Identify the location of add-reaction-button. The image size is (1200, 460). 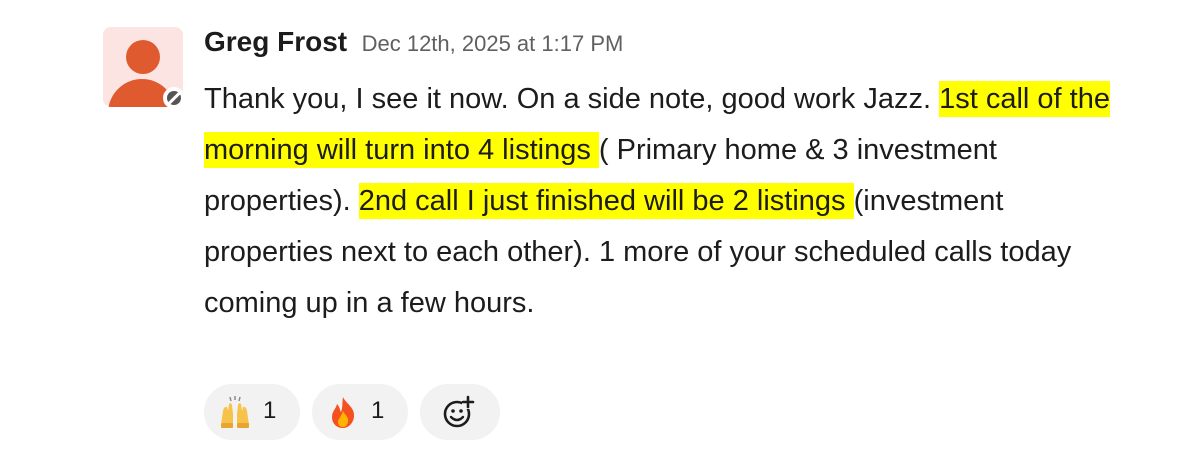
(460, 412).